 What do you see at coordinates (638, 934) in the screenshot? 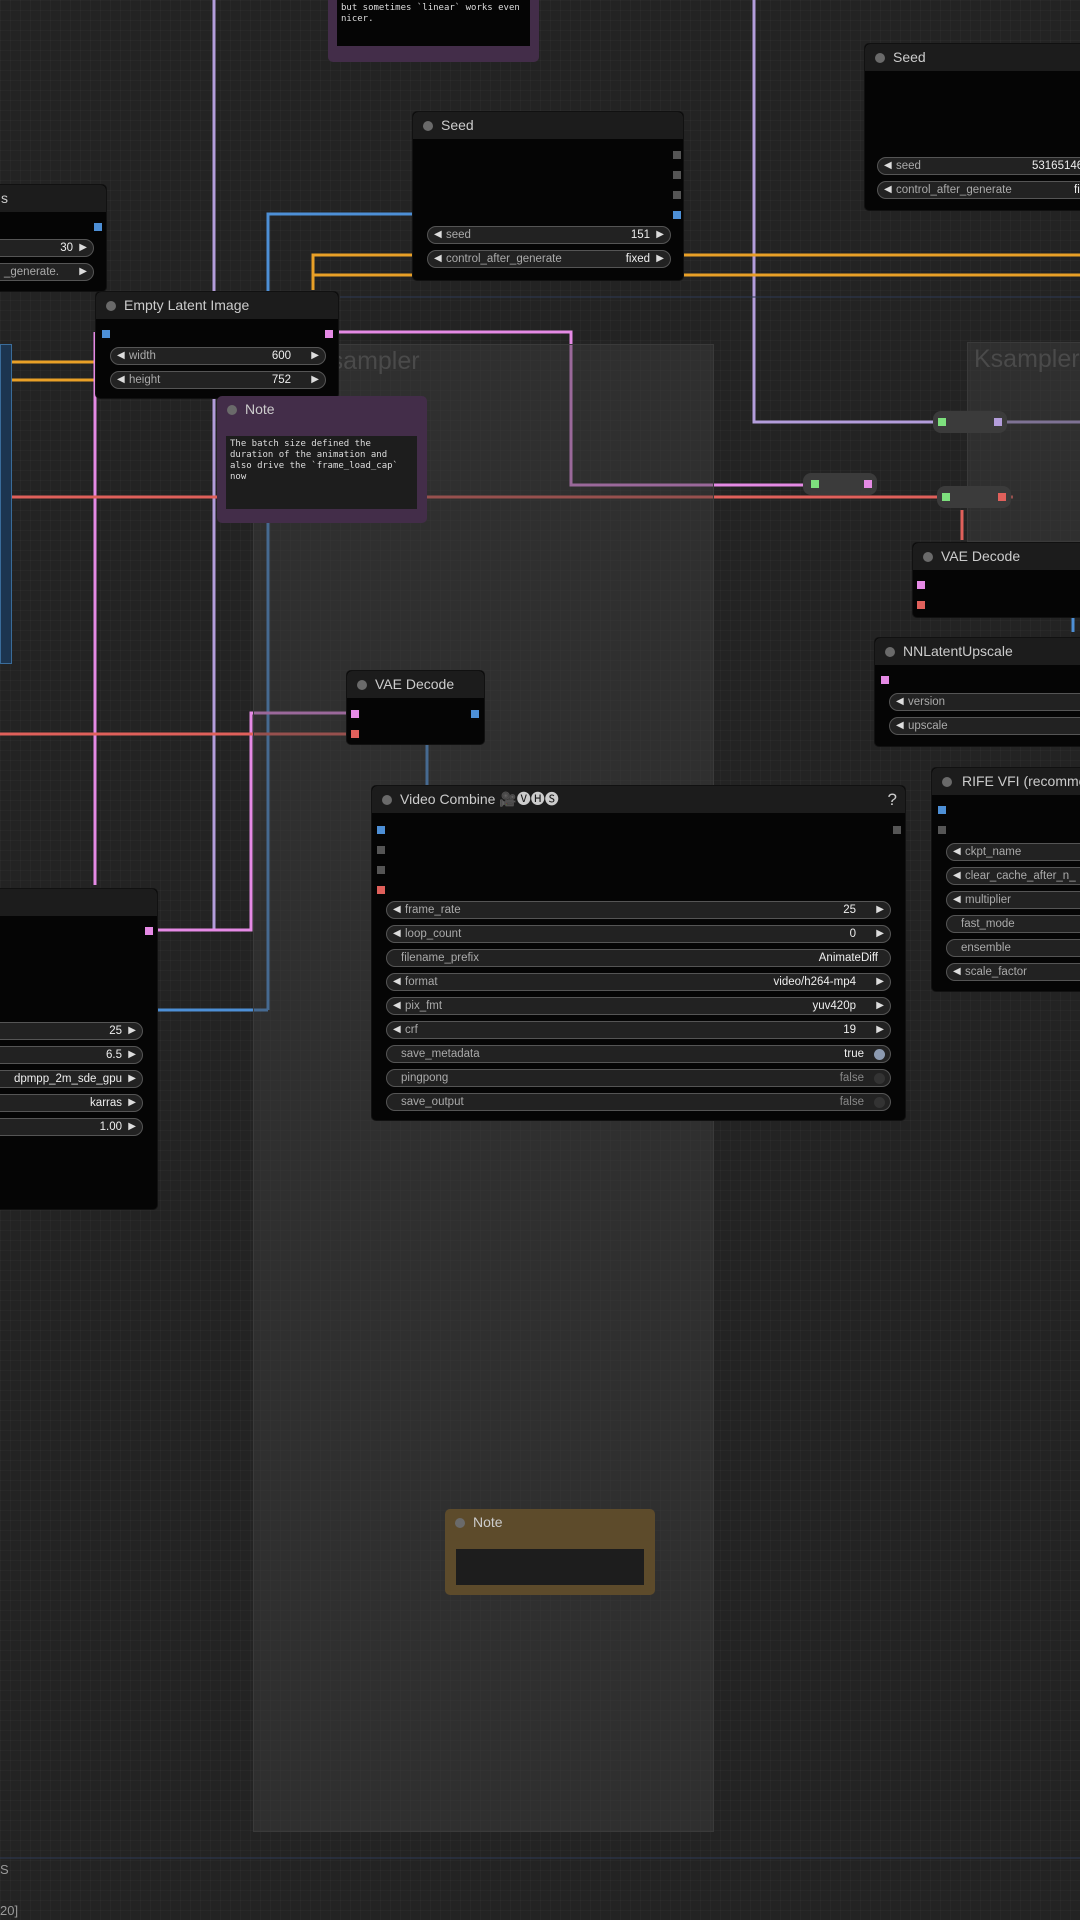
I see `loop-count-widget: ◀ loop_count 0 ▶` at bounding box center [638, 934].